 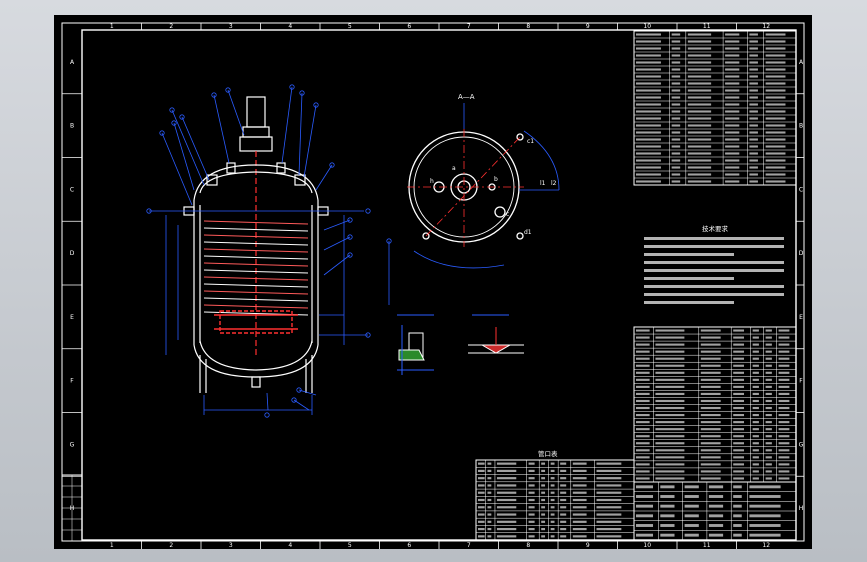 I want to click on design-data-table, so click(x=715, y=108).